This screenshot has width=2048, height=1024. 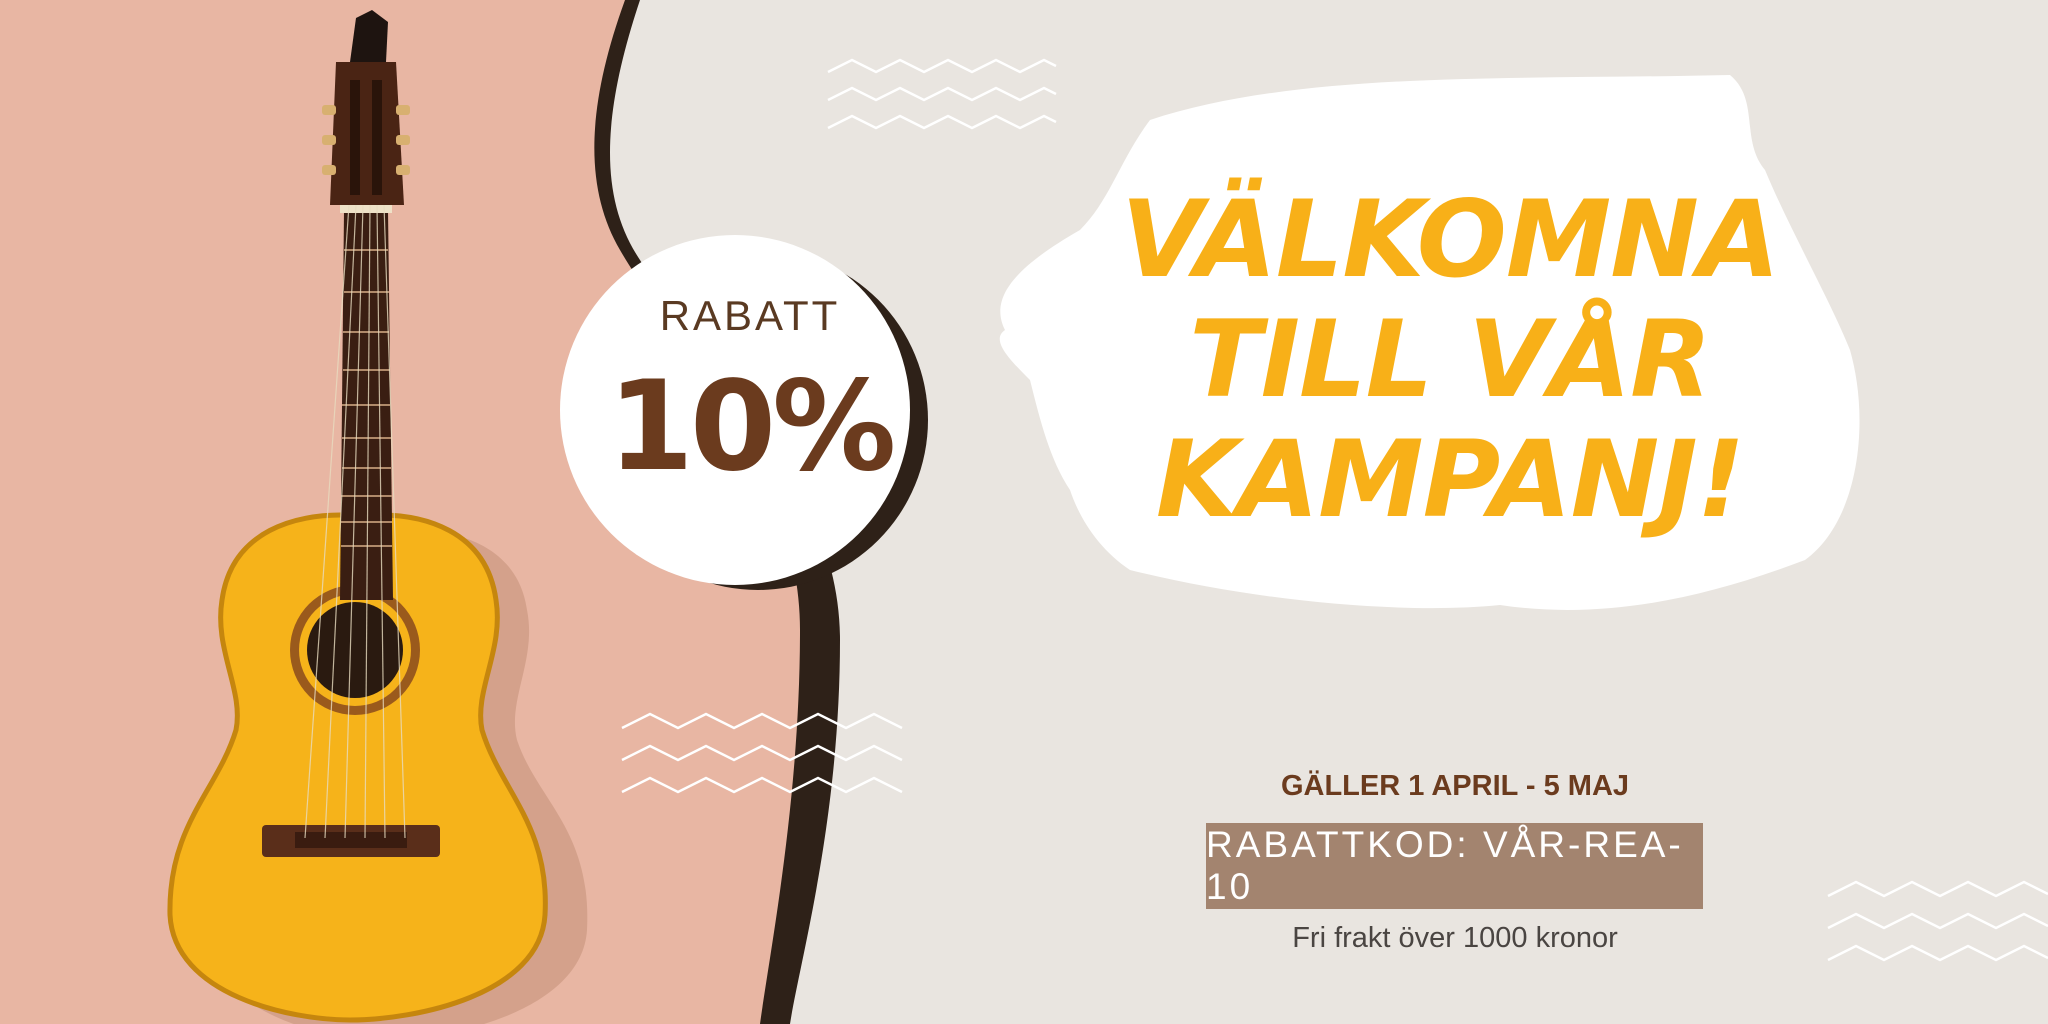 What do you see at coordinates (1455, 938) in the screenshot?
I see `shipping-note: Fri frakt över 1000 kronor` at bounding box center [1455, 938].